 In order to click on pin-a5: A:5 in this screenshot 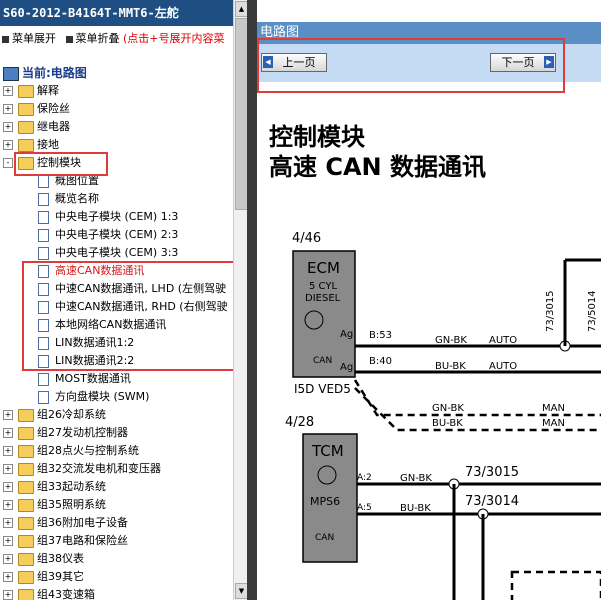, I will do `click(364, 508)`.